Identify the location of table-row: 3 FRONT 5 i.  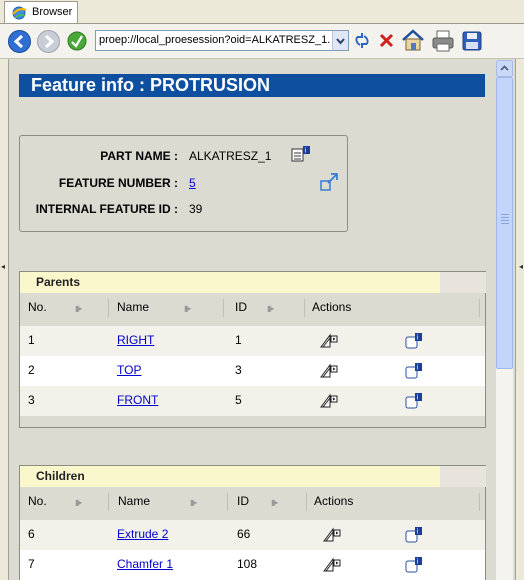
(252, 401).